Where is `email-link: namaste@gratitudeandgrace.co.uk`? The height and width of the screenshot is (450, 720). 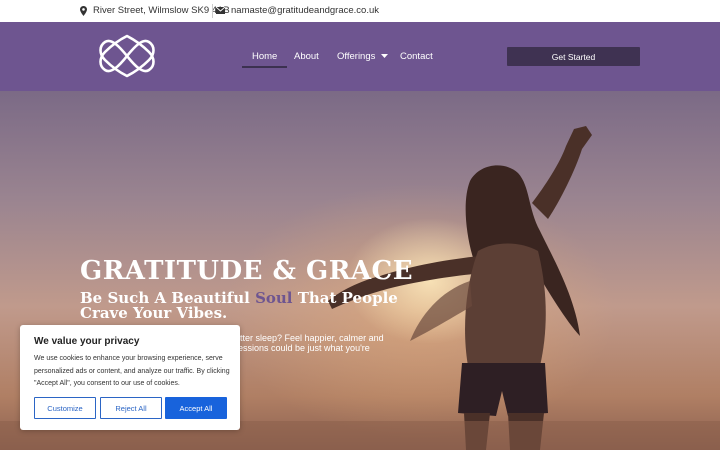 email-link: namaste@gratitudeandgrace.co.uk is located at coordinates (305, 10).